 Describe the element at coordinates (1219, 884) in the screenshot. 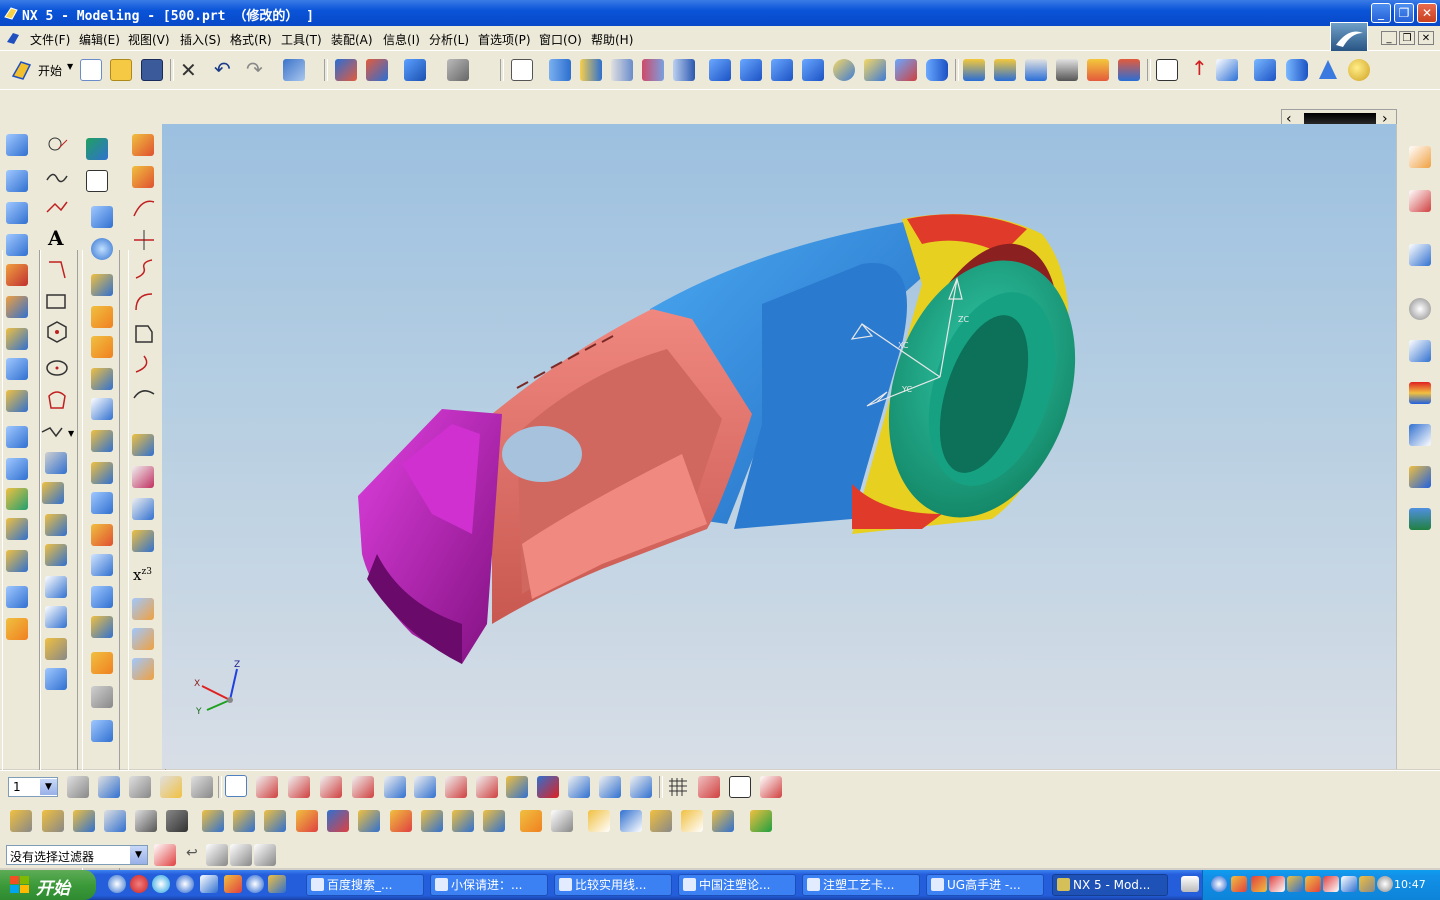

I see `tray-expand-icon` at that location.